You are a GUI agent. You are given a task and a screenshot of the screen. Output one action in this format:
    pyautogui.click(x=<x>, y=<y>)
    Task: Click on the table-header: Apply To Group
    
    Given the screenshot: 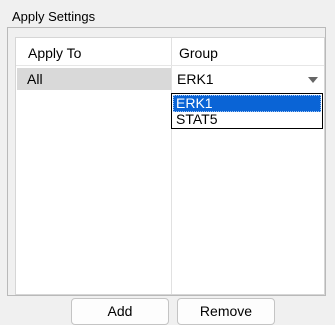 What is the action you would take?
    pyautogui.click(x=170, y=52)
    